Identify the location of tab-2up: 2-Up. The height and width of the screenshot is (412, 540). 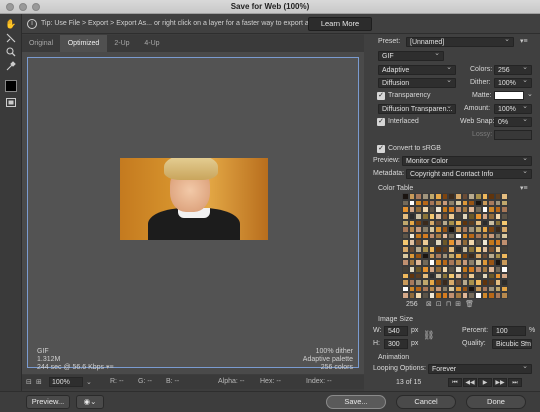
(122, 43).